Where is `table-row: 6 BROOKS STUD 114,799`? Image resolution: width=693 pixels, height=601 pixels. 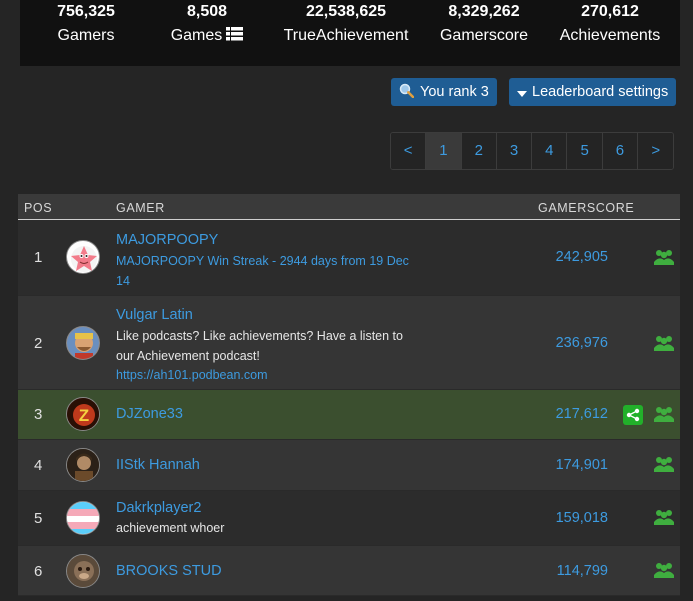
table-row: 6 BROOKS STUD 114,799 is located at coordinates (349, 571).